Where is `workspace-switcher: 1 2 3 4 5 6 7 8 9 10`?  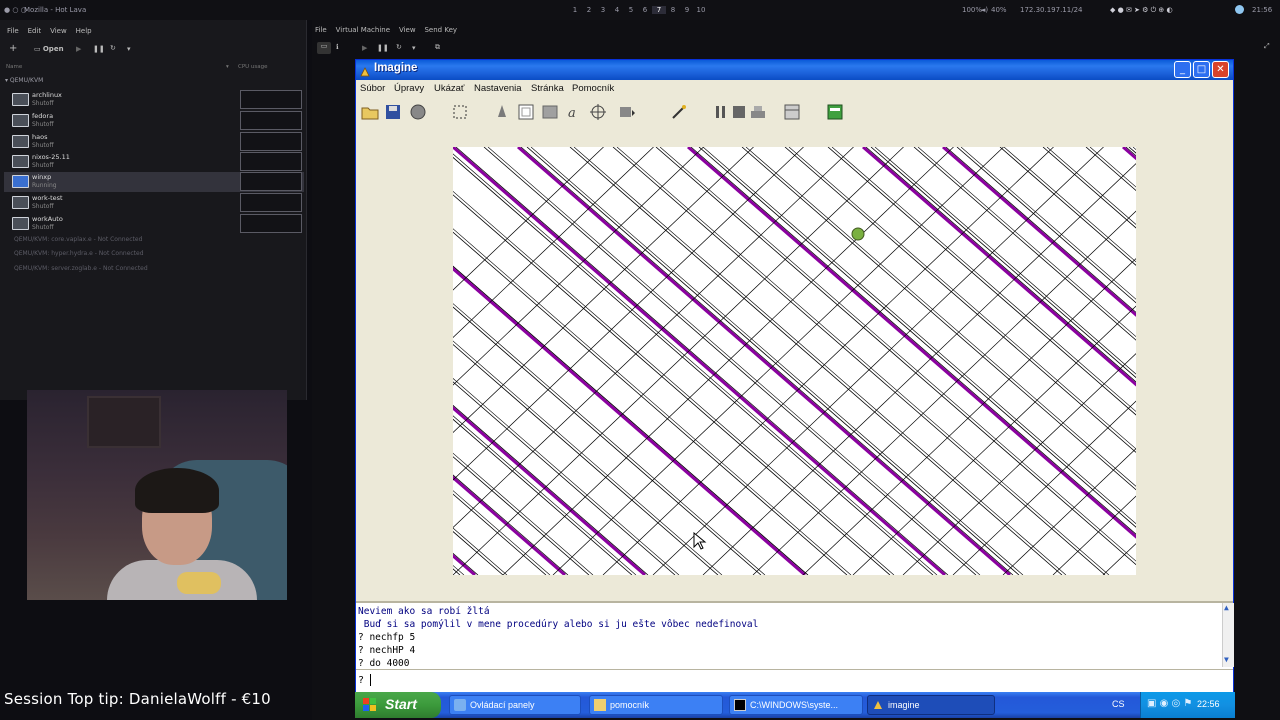
workspace-switcher: 1 2 3 4 5 6 7 8 9 10 is located at coordinates (638, 10).